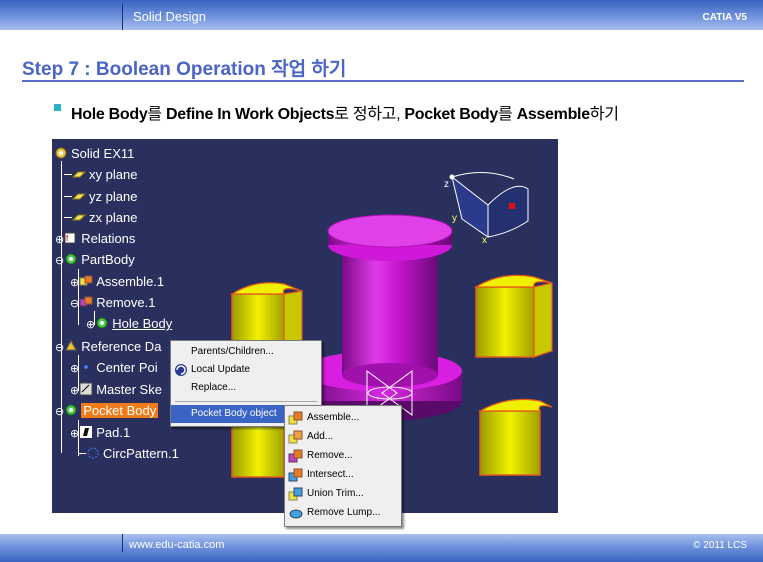  What do you see at coordinates (108, 238) in the screenshot?
I see `tree-label: Relations` at bounding box center [108, 238].